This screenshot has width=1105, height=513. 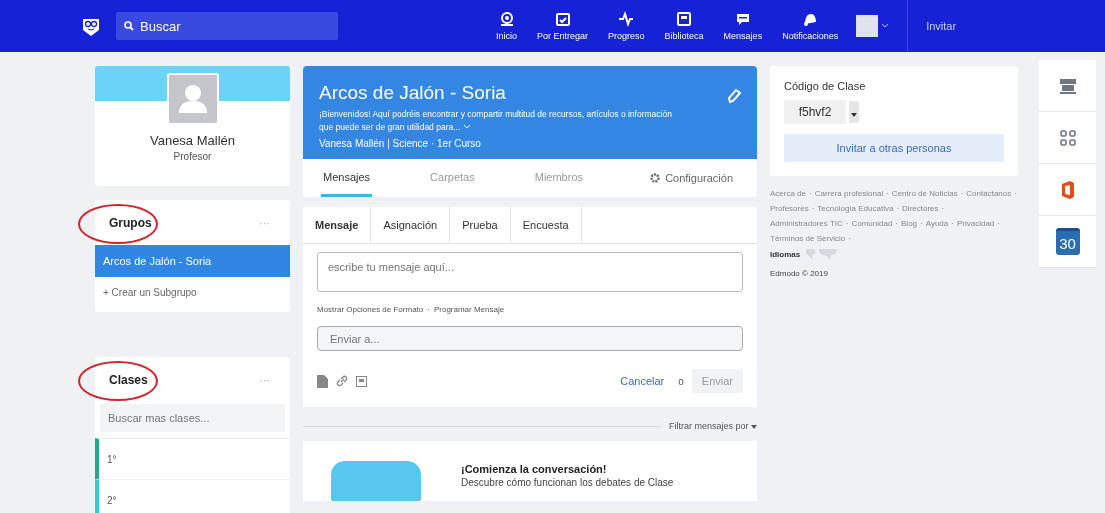 I want to click on class-item: 1°, so click(x=192, y=458).